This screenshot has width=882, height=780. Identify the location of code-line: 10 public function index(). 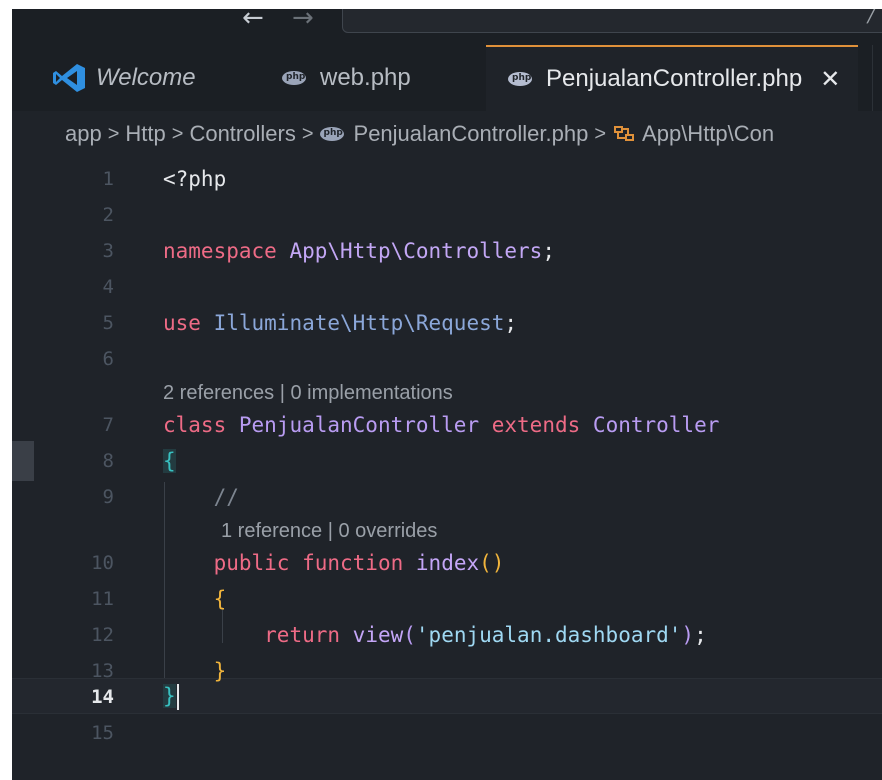
(447, 563).